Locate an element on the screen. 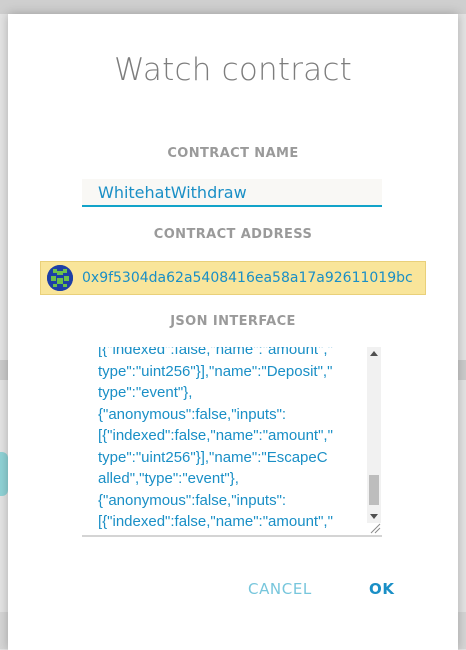  json-scrollbar is located at coordinates (374, 435).